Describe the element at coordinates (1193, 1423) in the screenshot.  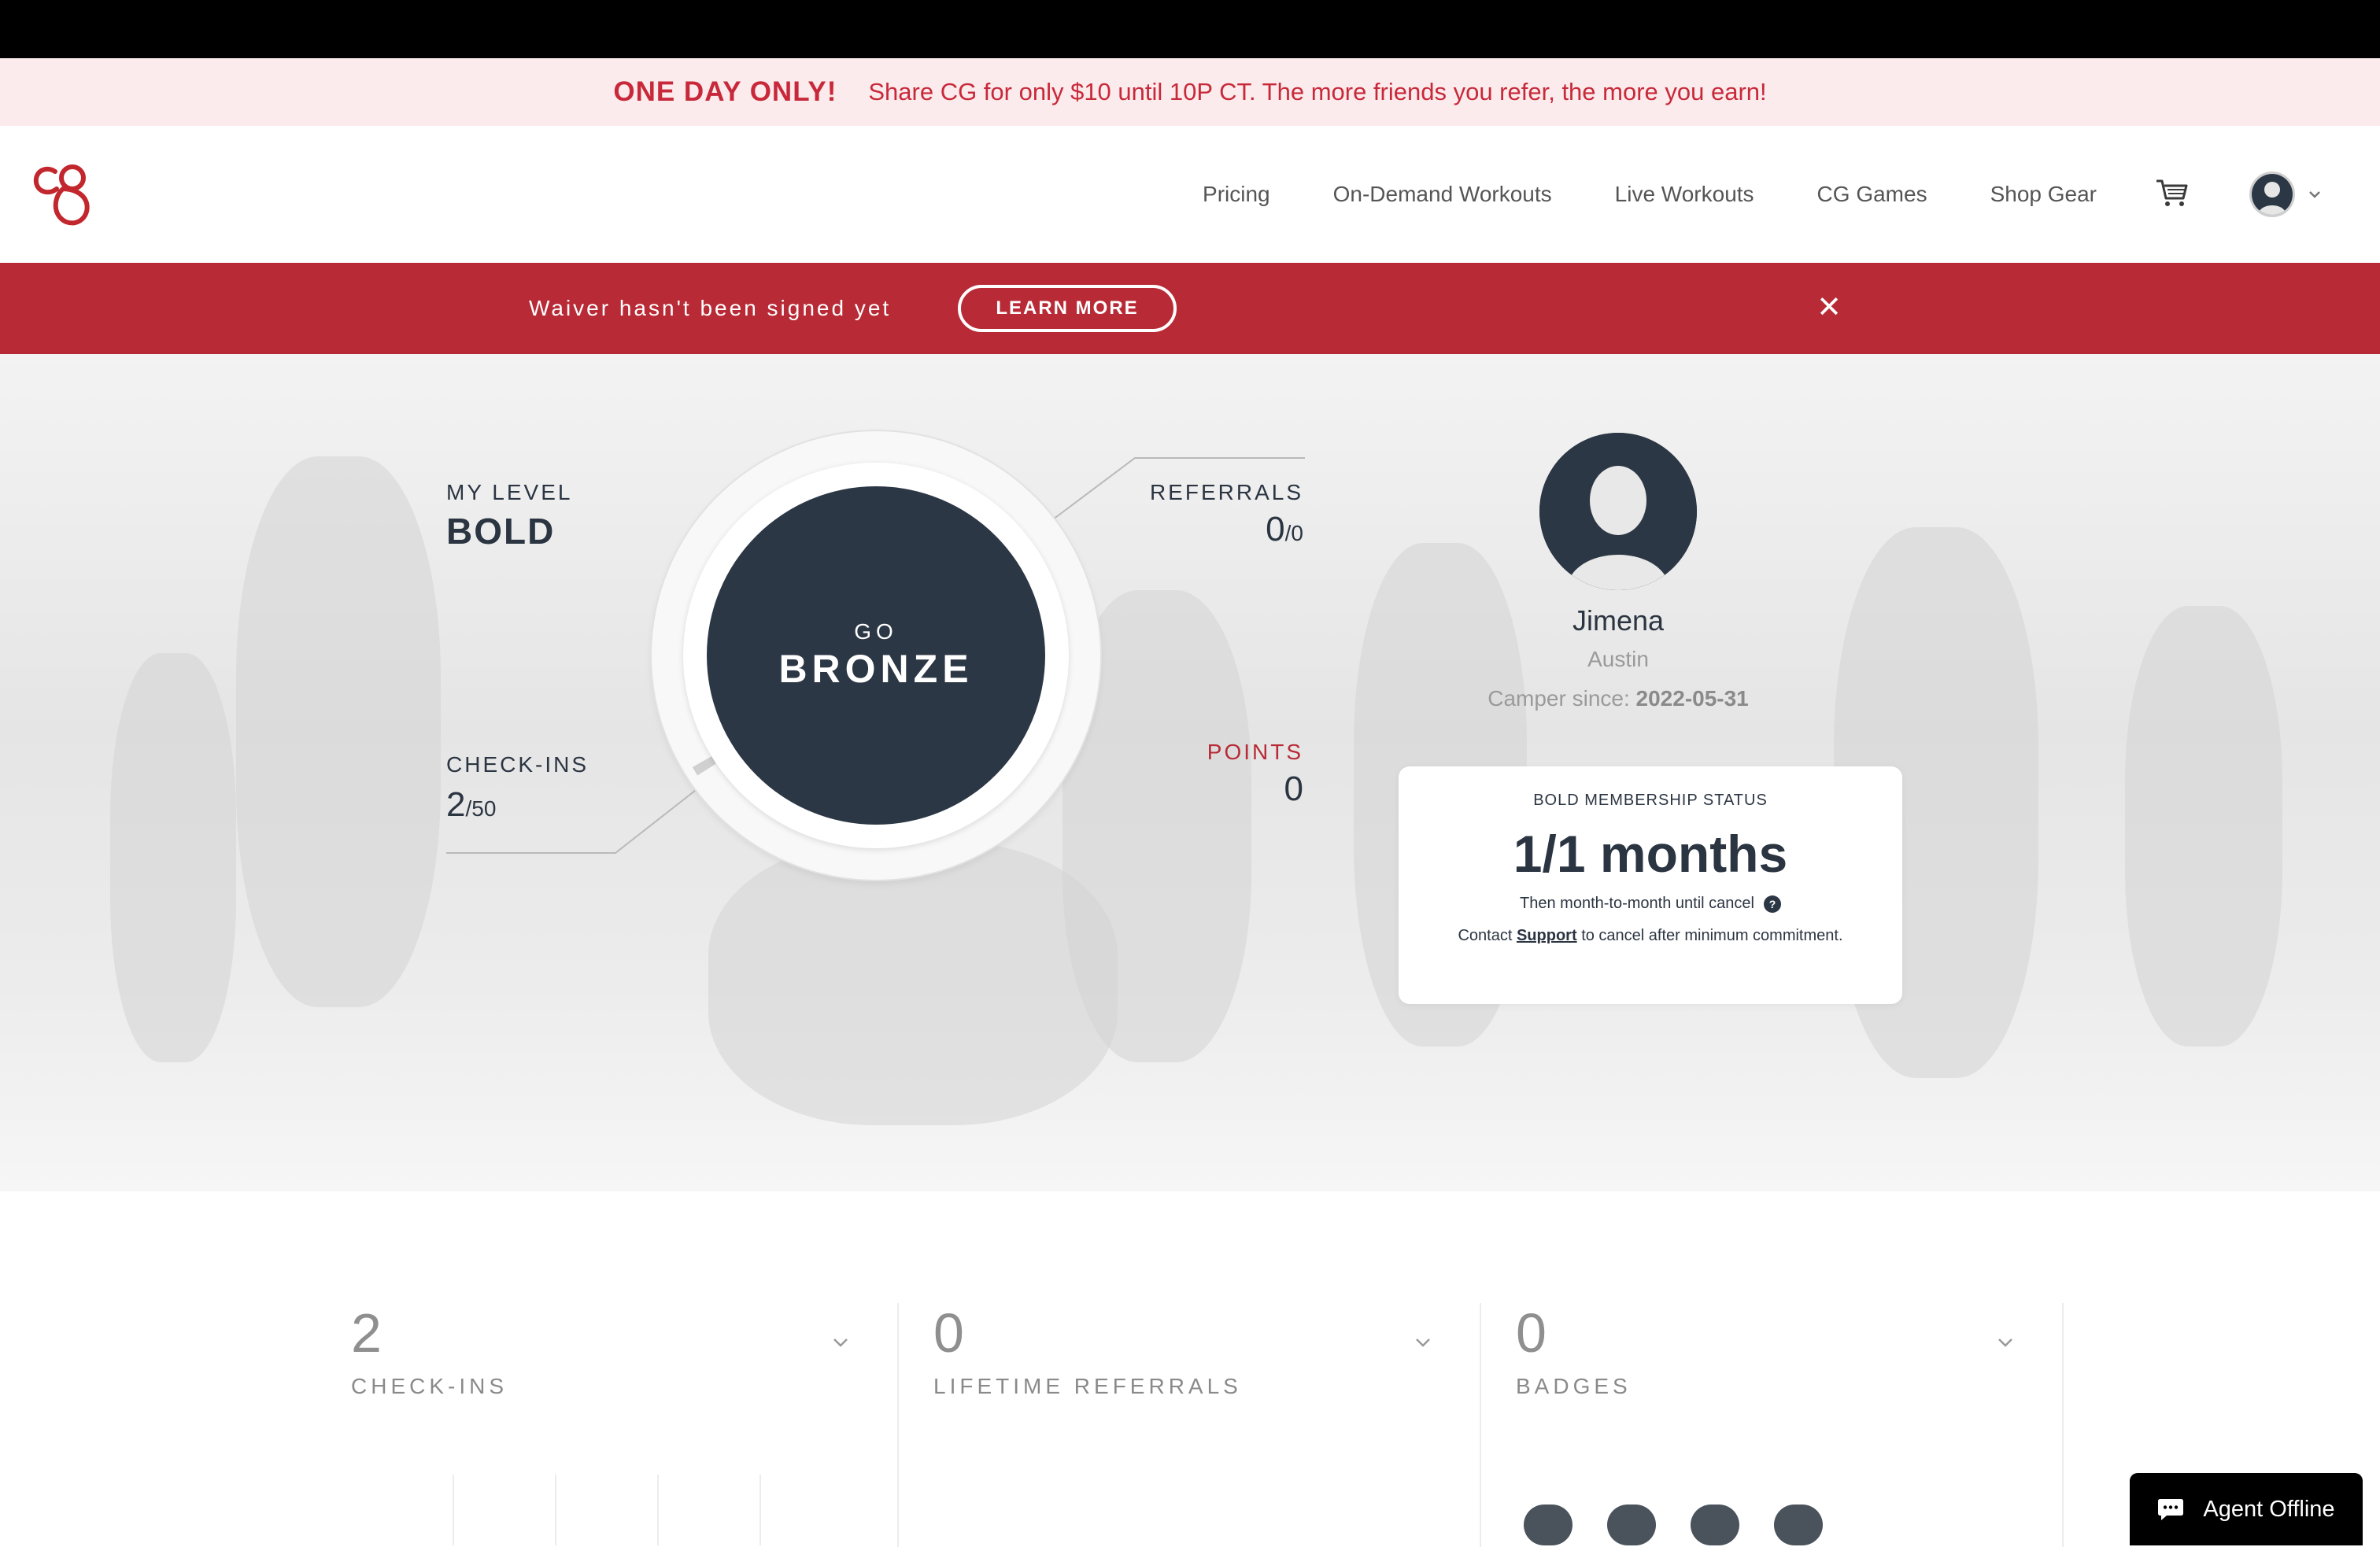
I see `stat-lifetime-referrals: 0 LIFETIME REFERRALS` at that location.